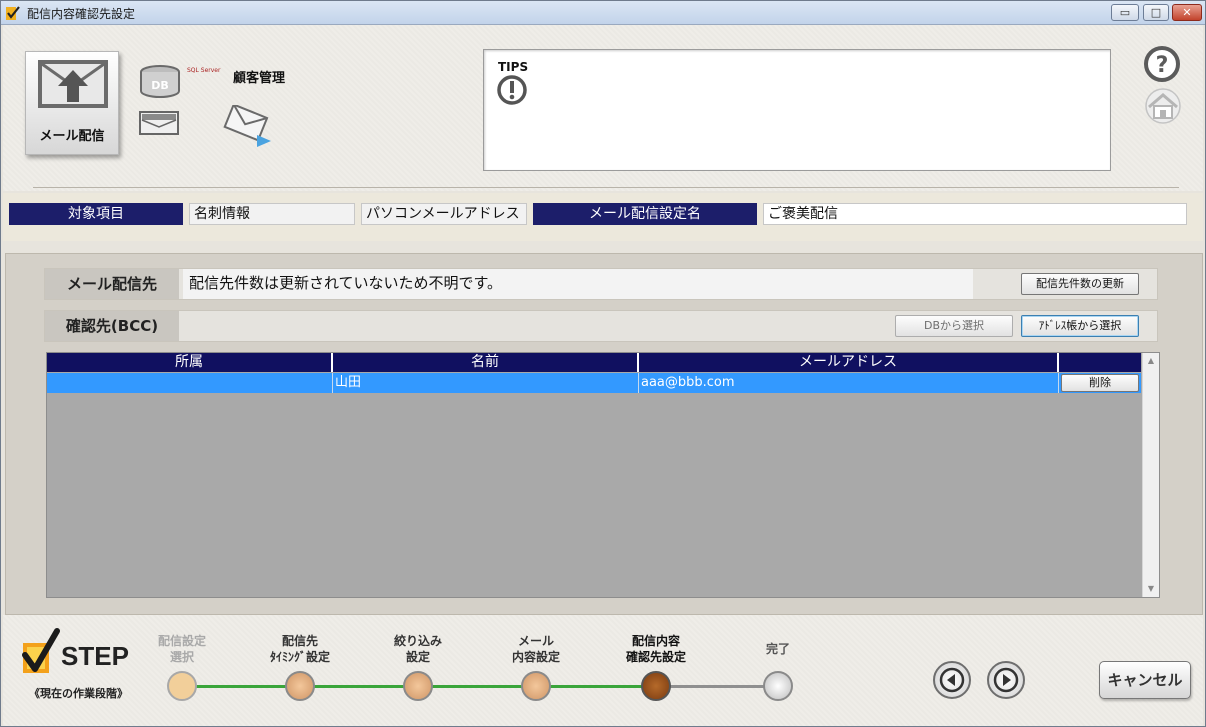 This screenshot has height=727, width=1206. I want to click on help-icon: ?, so click(1162, 64).